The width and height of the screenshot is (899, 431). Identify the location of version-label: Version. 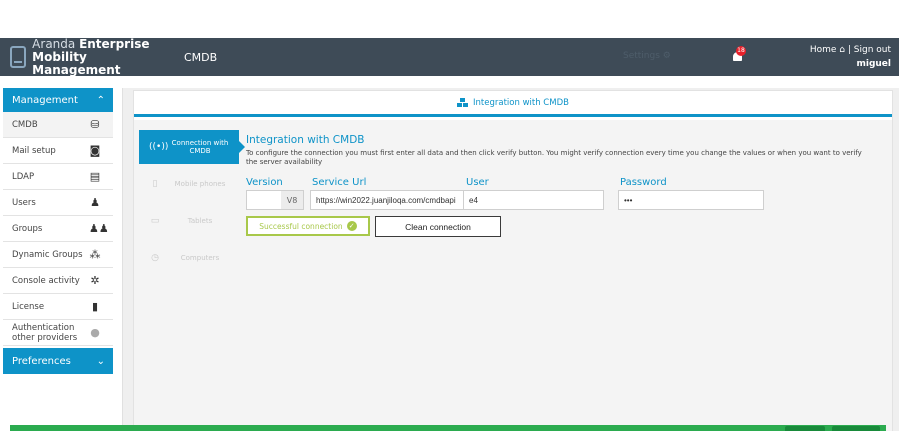
(264, 182).